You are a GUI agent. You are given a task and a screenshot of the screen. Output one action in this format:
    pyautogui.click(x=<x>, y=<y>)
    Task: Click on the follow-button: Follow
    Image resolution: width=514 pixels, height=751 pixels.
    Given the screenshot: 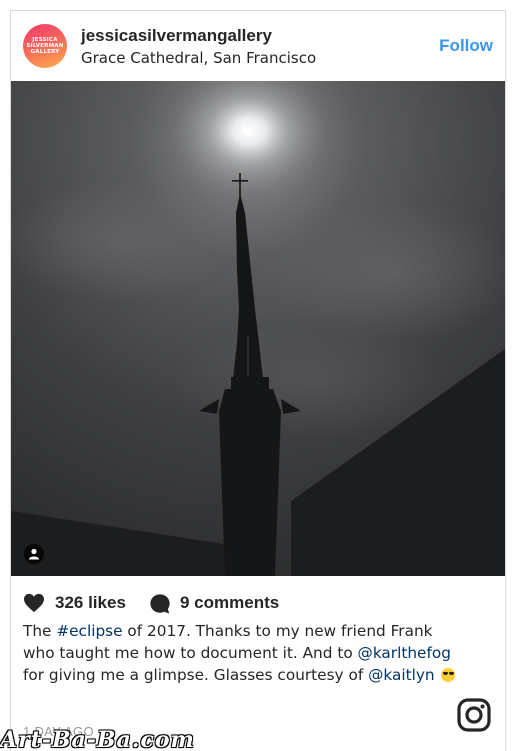 What is the action you would take?
    pyautogui.click(x=466, y=46)
    